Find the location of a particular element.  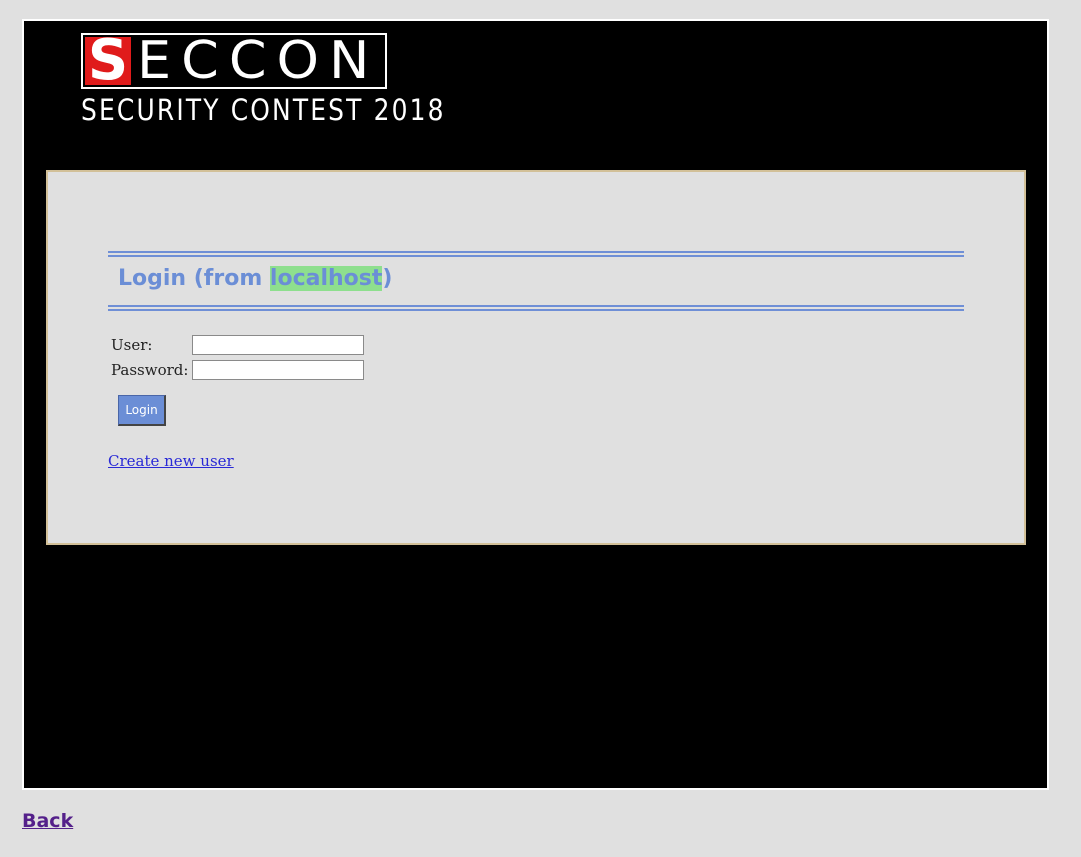

login-heading-prefix: Login (from is located at coordinates (194, 278).